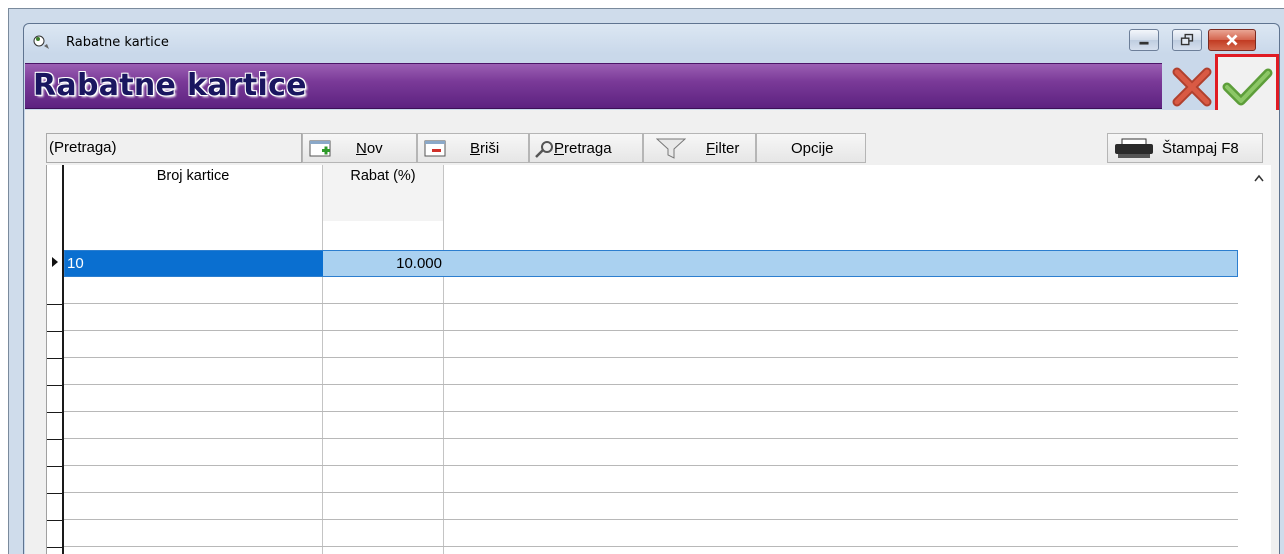  What do you see at coordinates (671, 148) in the screenshot?
I see `filter-icon` at bounding box center [671, 148].